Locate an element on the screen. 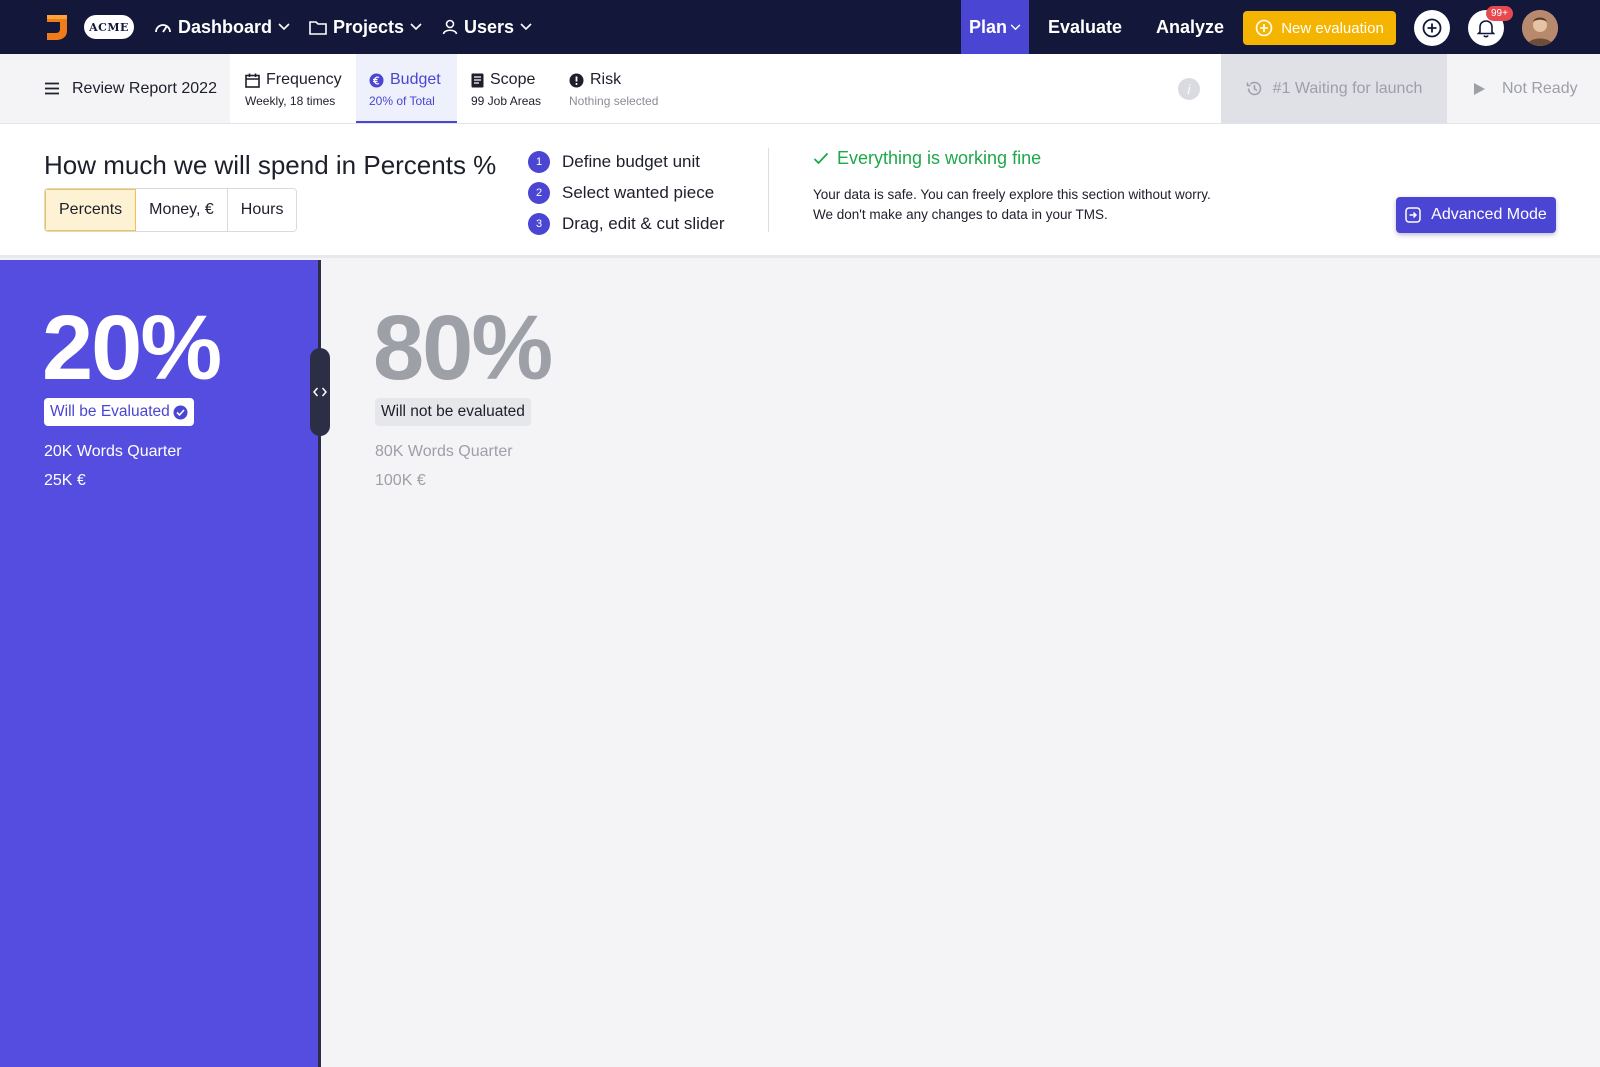 The width and height of the screenshot is (1600, 1067). history-icon is located at coordinates (1253, 88).